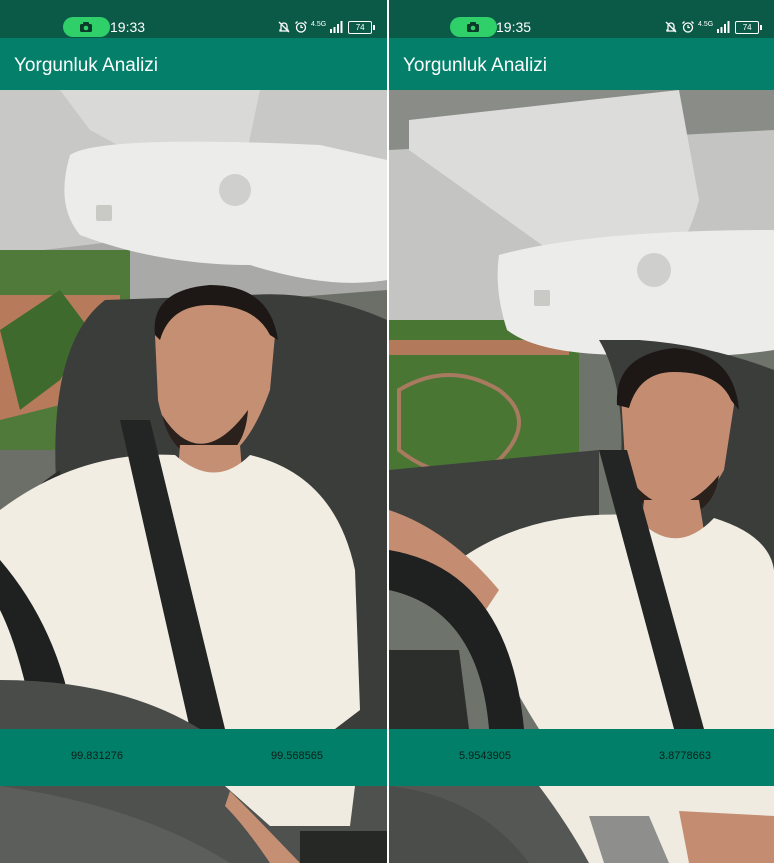 Image resolution: width=774 pixels, height=863 pixels. I want to click on score-value-2: 3.8778663, so click(685, 756).